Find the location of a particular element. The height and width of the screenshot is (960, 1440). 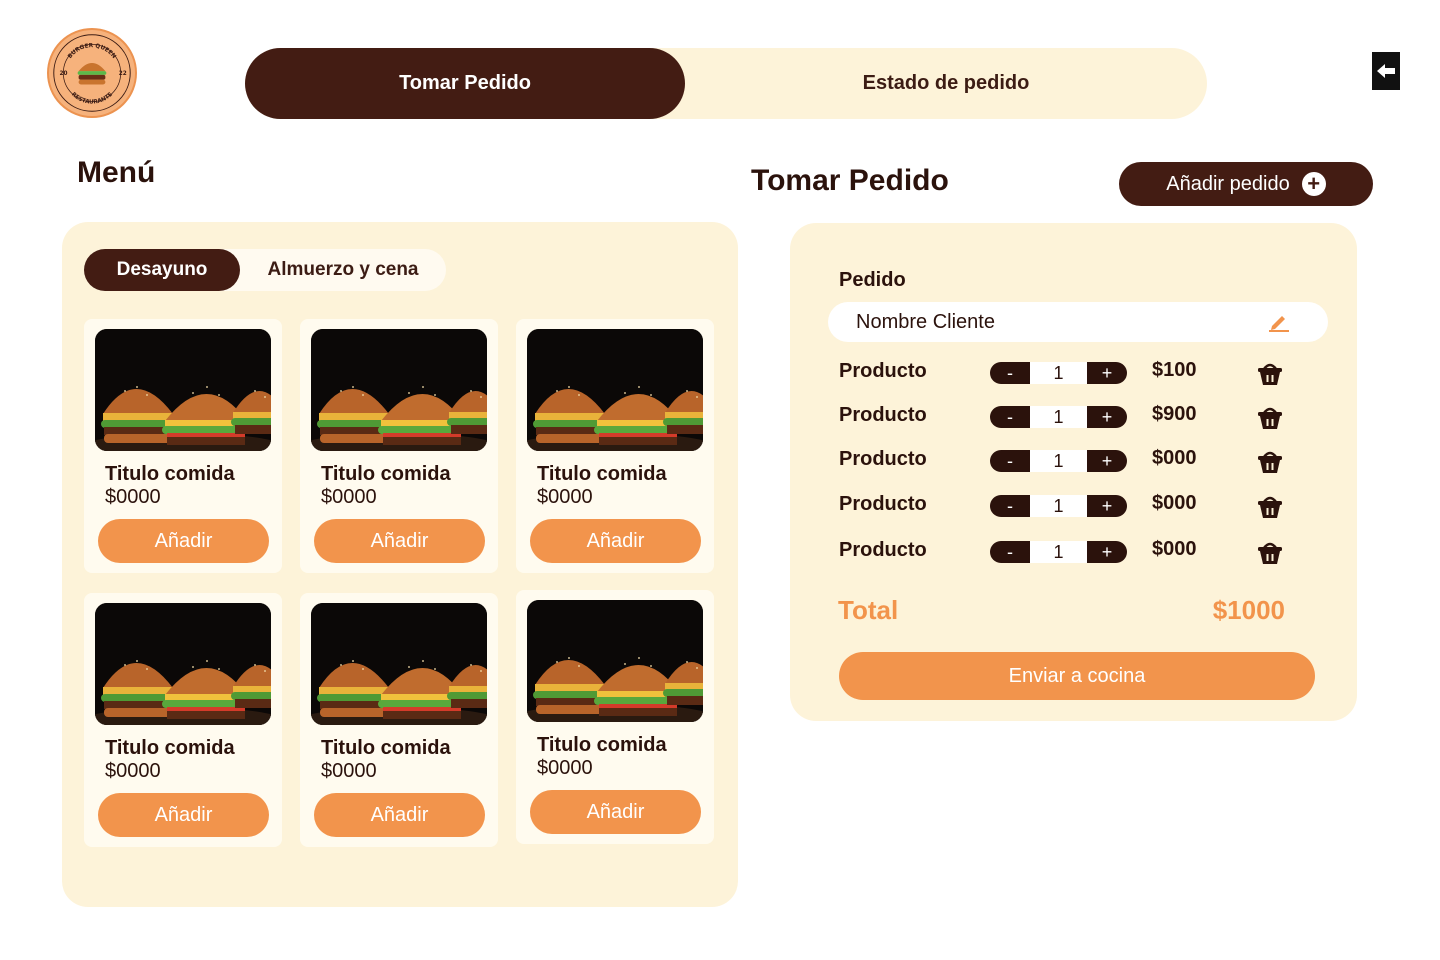

logo-name: BURGER QUEEN is located at coordinates (92, 51).